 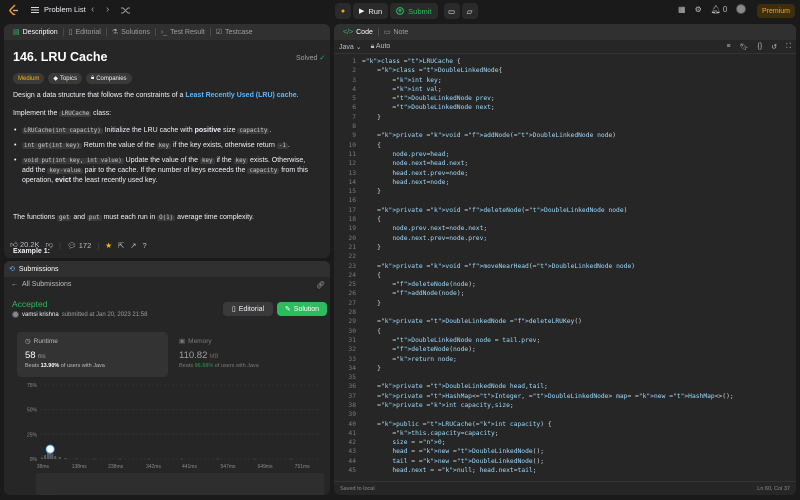 What do you see at coordinates (417, 89) in the screenshot?
I see `code-line: ="k">int val;` at bounding box center [417, 89].